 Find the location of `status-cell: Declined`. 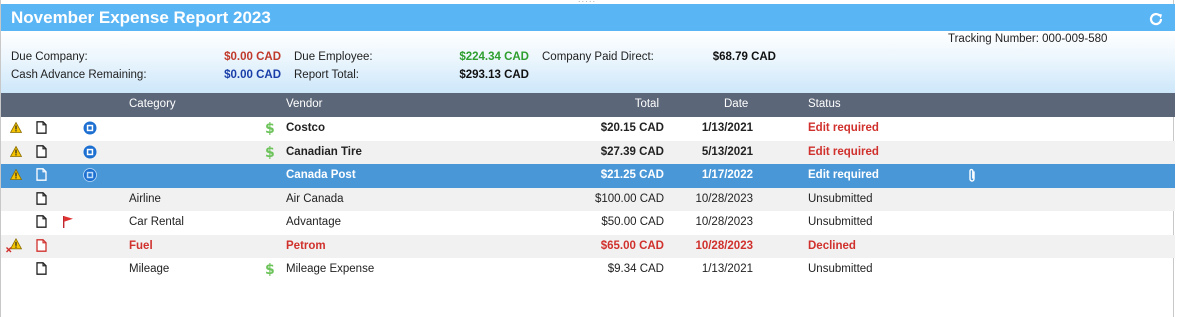

status-cell: Declined is located at coordinates (832, 245).